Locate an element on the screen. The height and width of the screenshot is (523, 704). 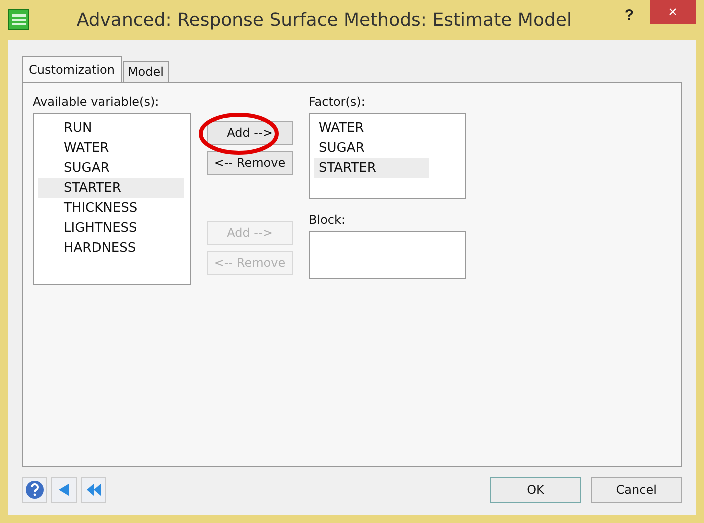
help-icon is located at coordinates (35, 490).